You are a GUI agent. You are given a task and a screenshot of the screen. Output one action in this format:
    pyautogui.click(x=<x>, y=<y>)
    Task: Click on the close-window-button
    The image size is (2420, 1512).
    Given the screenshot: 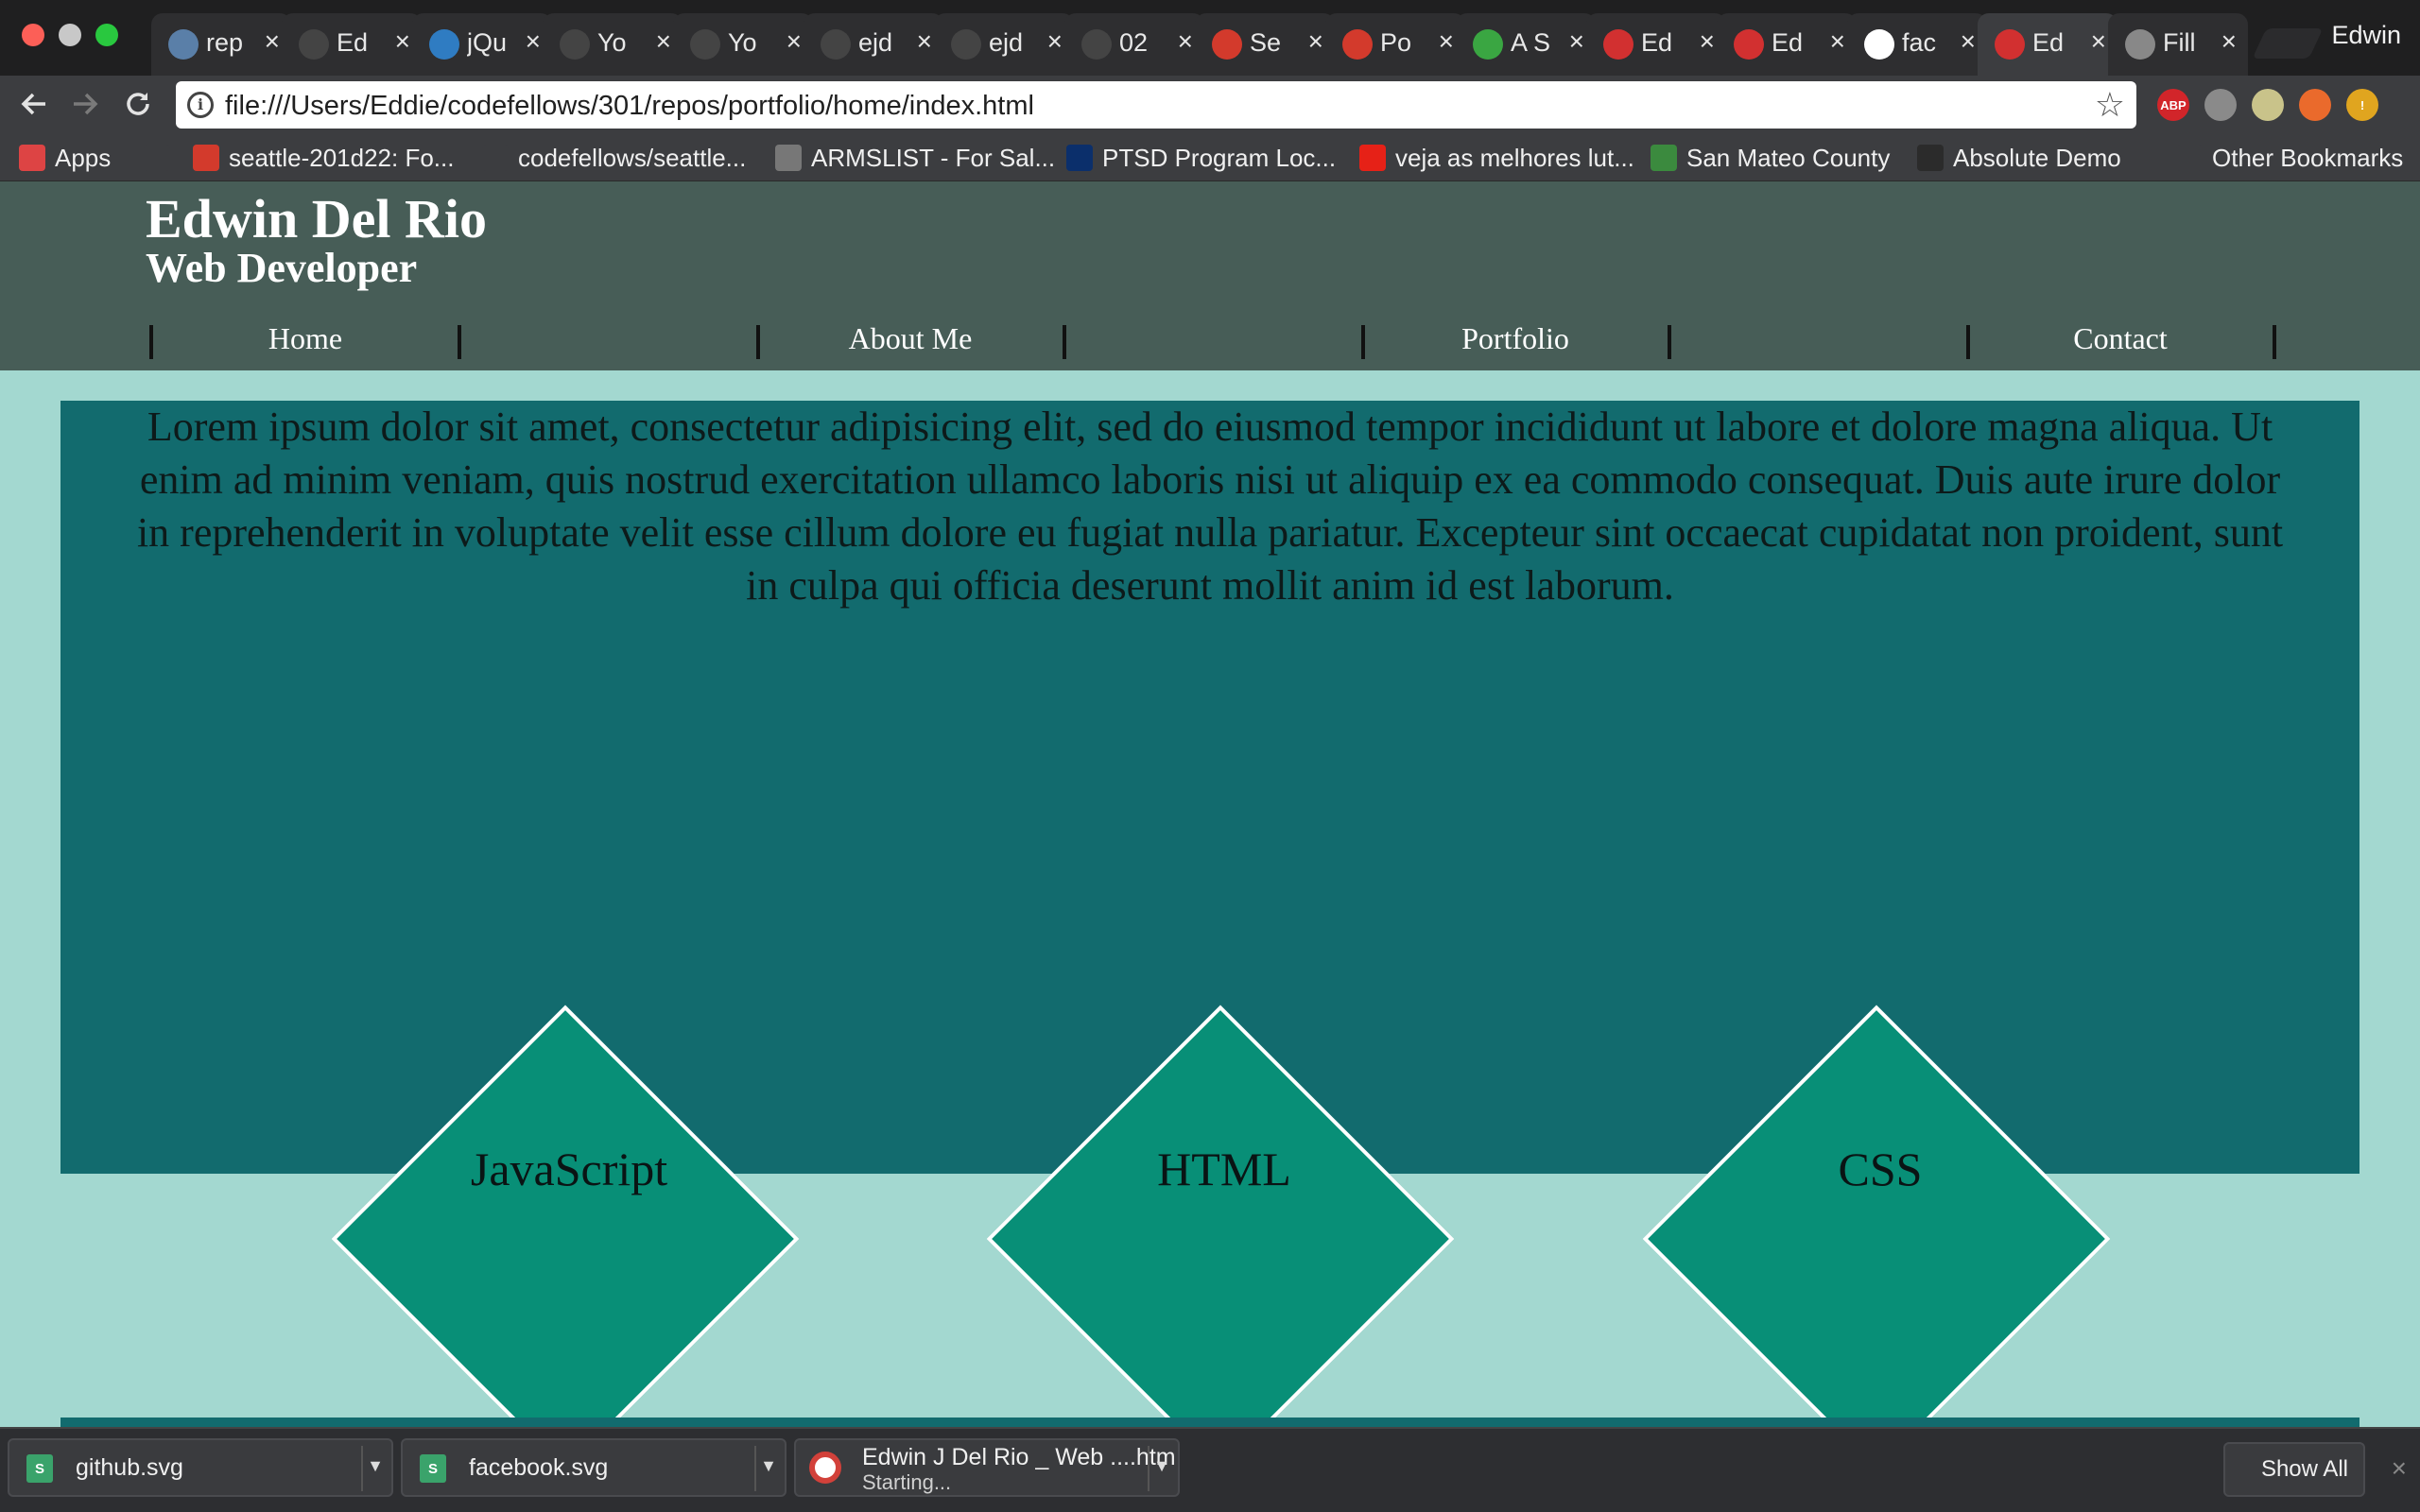 What is the action you would take?
    pyautogui.click(x=33, y=35)
    